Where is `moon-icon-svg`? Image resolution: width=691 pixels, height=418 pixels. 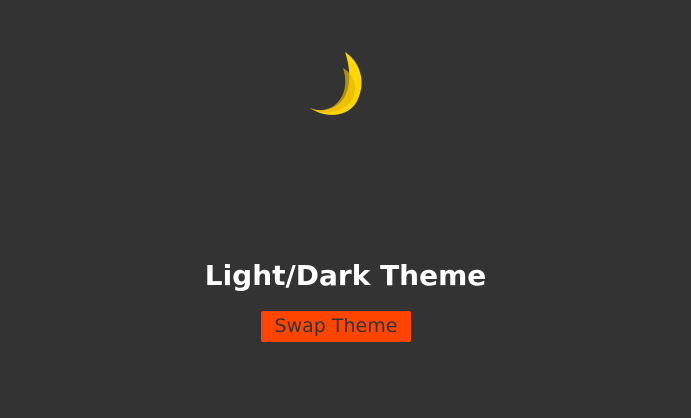
moon-icon-svg is located at coordinates (336, 83).